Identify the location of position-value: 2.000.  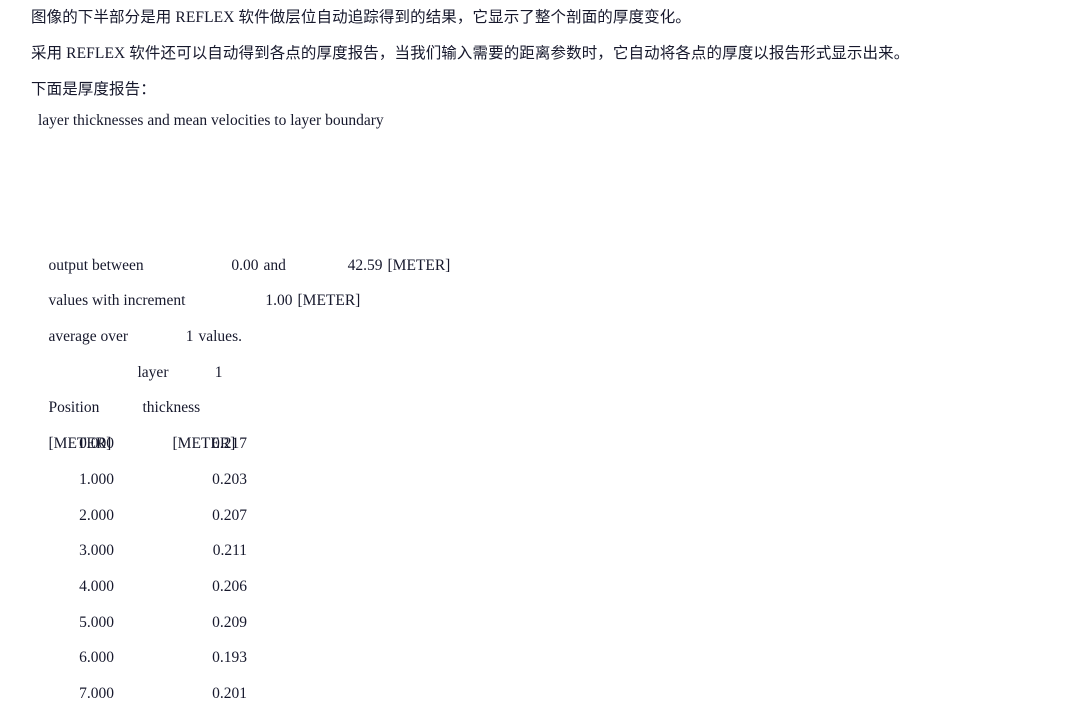
(96, 515).